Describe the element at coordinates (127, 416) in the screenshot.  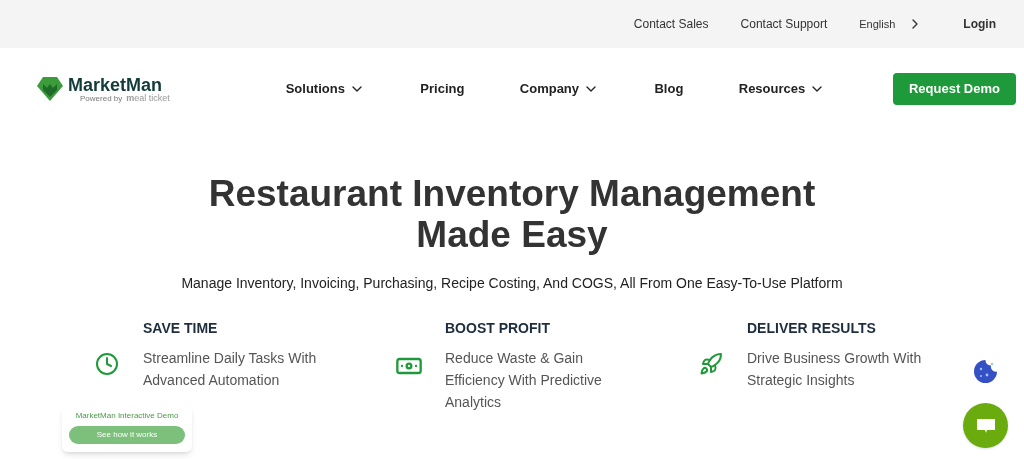
I see `demo-widget-title: MarketMan Interactive Demo` at that location.